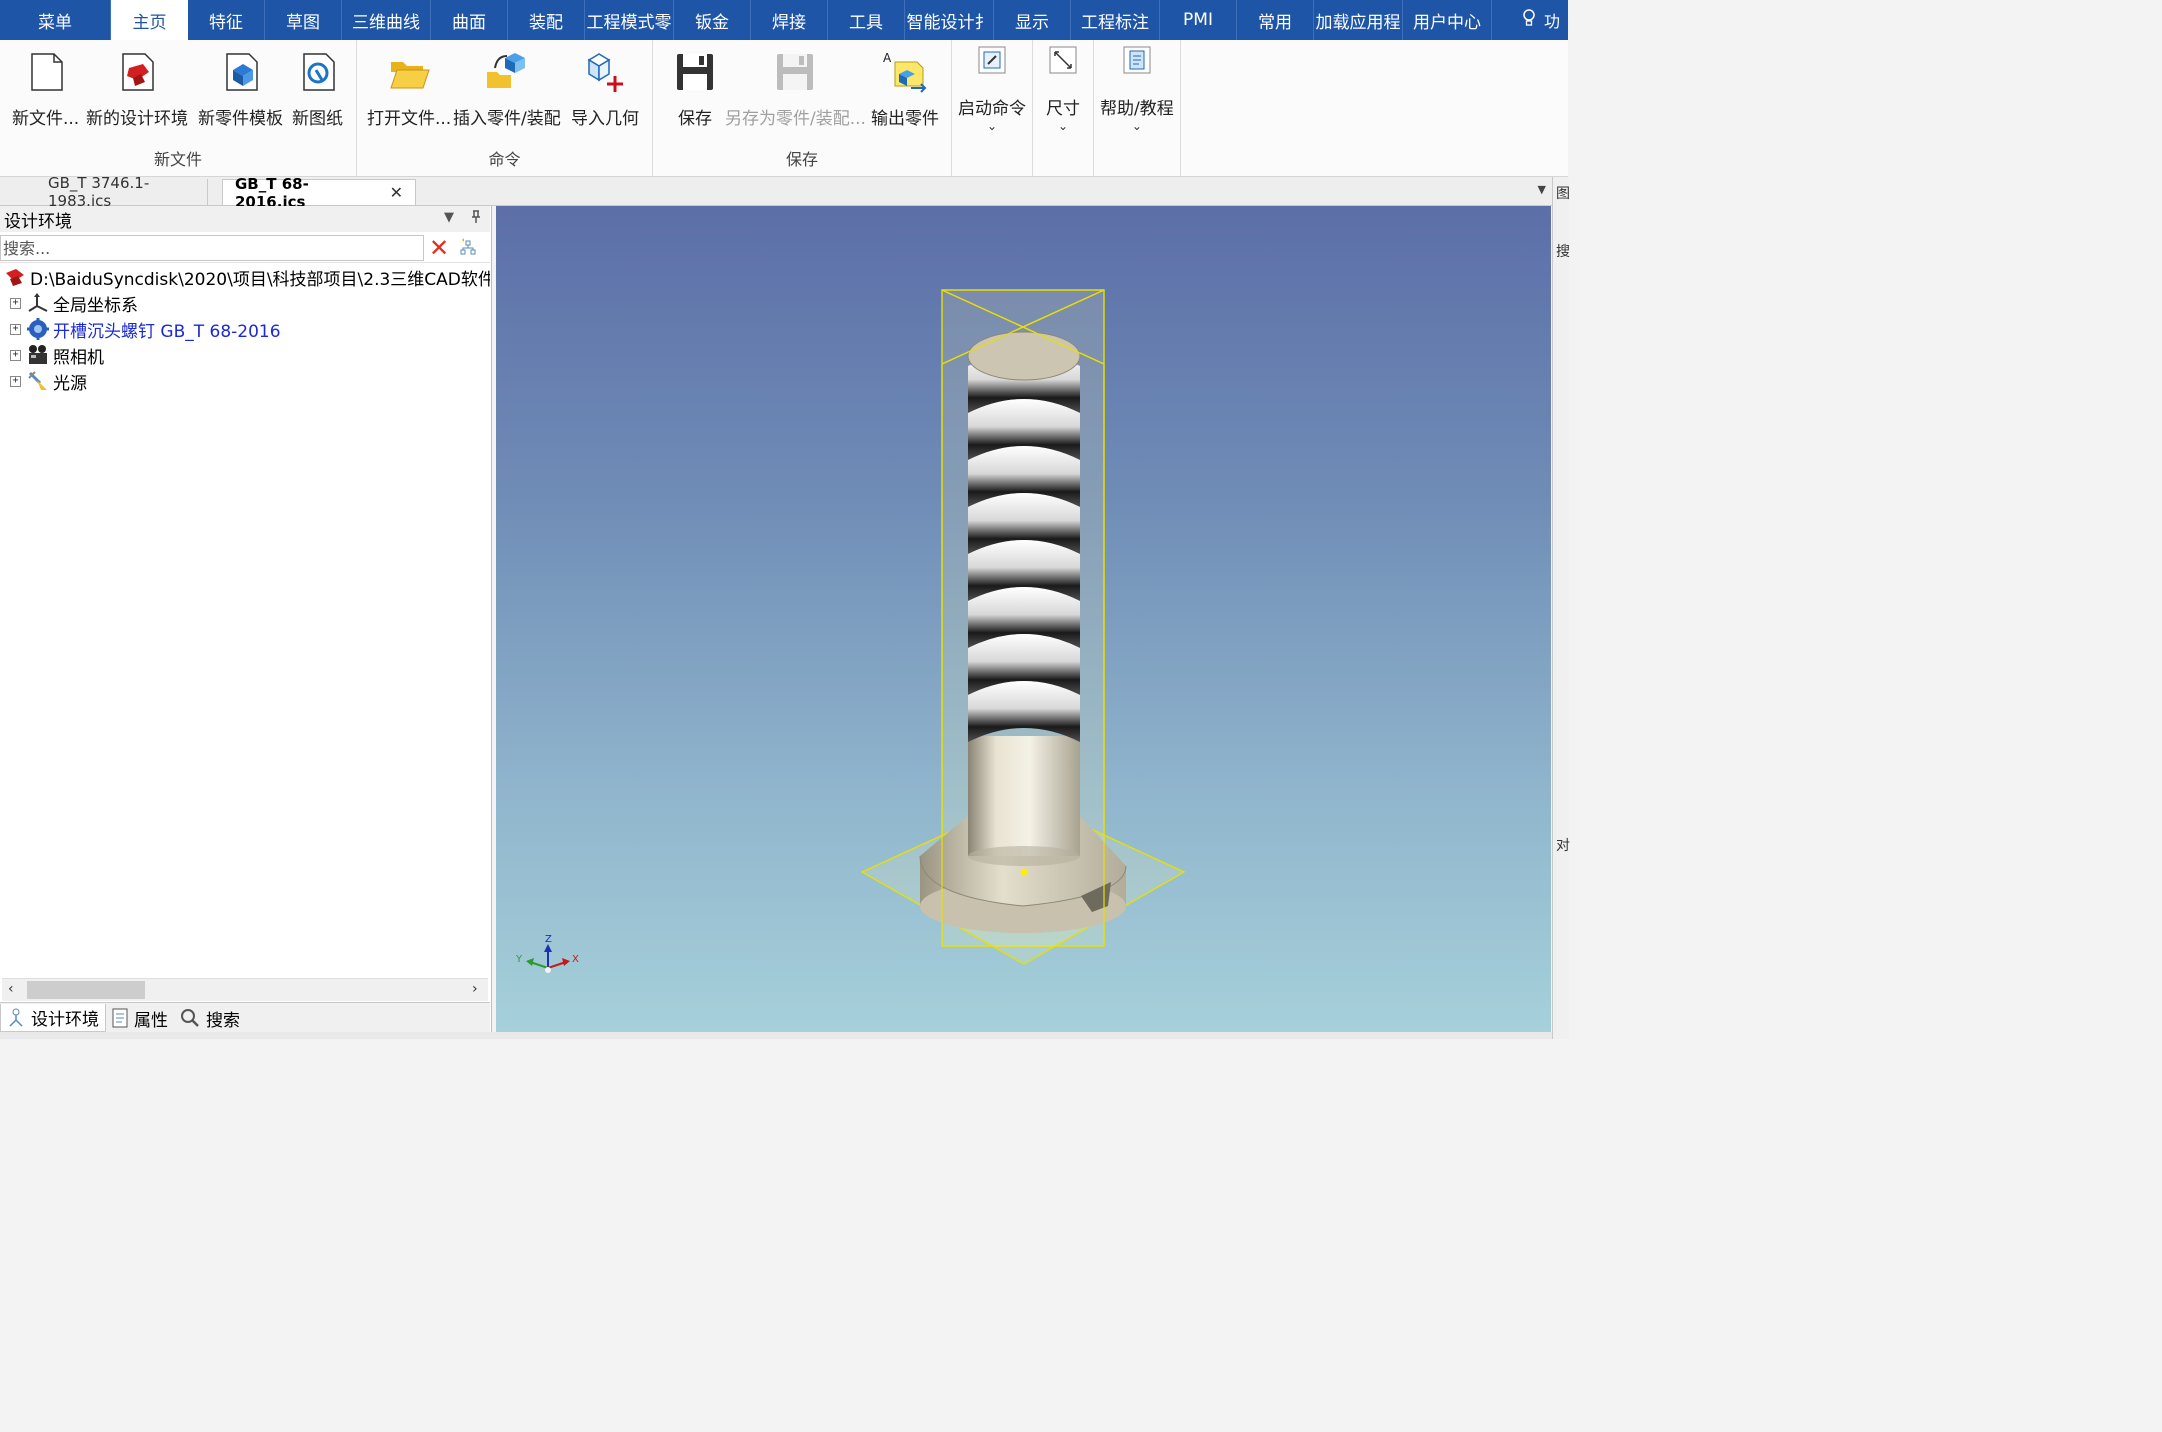  What do you see at coordinates (789, 20) in the screenshot?
I see `menu-item-welding: 焊接` at bounding box center [789, 20].